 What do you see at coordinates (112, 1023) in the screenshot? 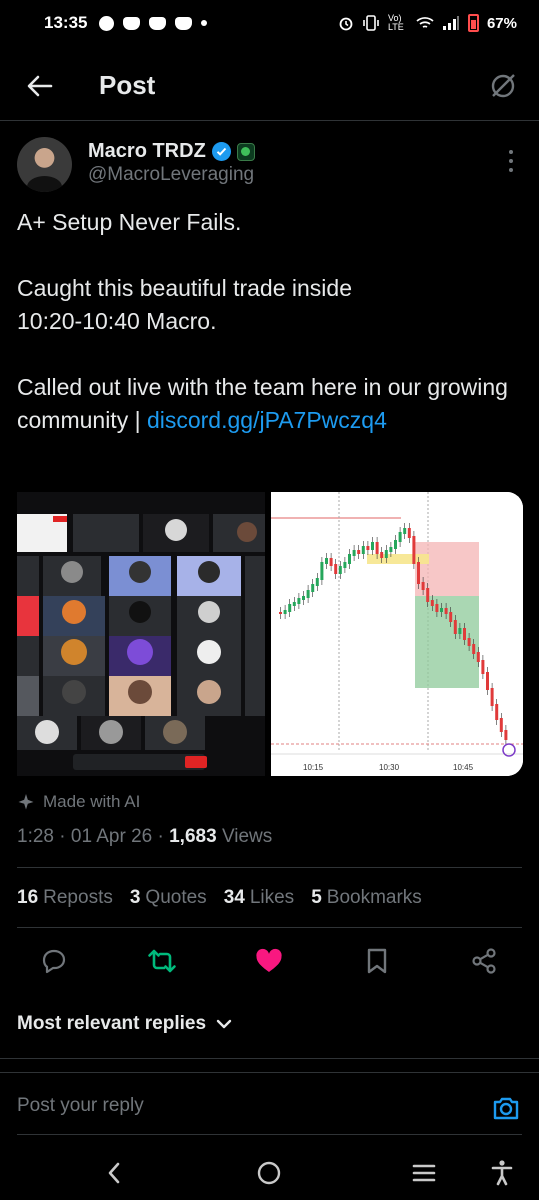
I see `replies-sort-label: Most relevant replies` at bounding box center [112, 1023].